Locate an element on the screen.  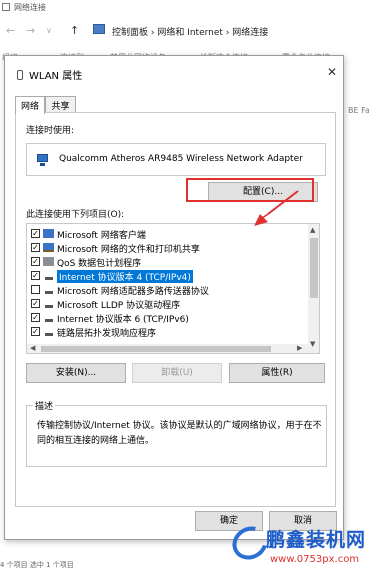
qos-icon is located at coordinates (48, 261).